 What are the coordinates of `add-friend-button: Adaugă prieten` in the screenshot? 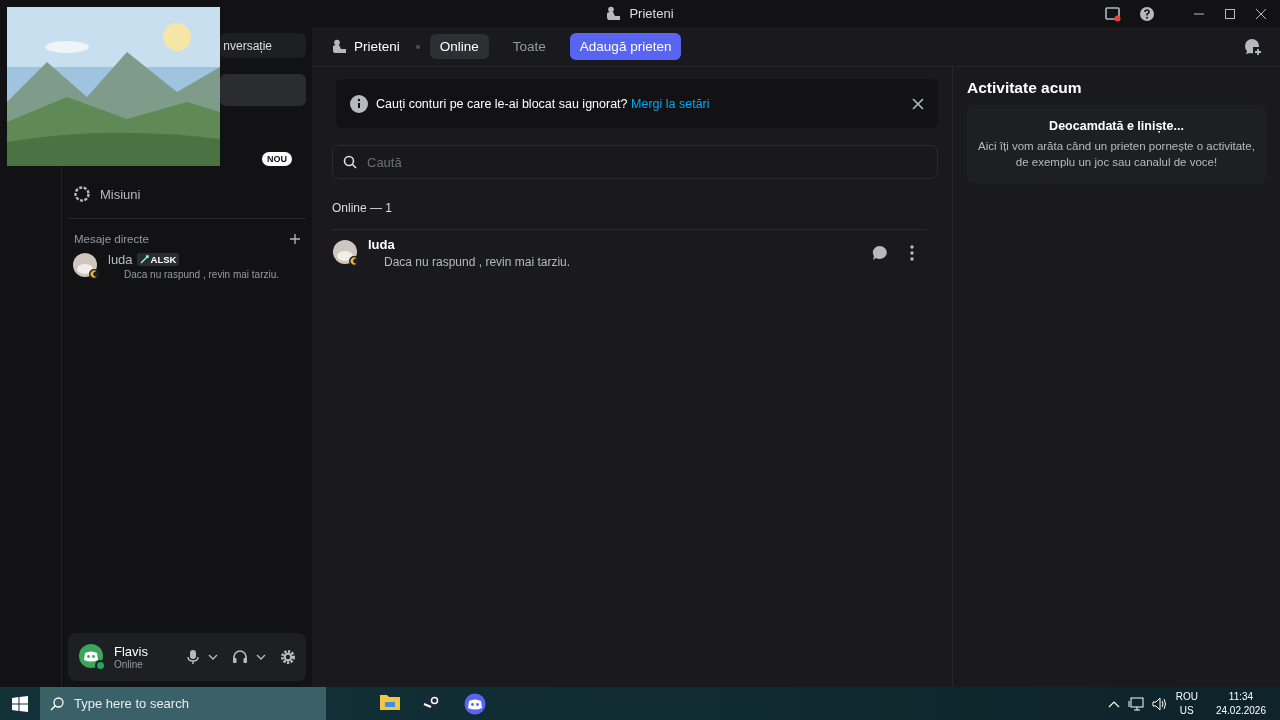 It's located at (625, 46).